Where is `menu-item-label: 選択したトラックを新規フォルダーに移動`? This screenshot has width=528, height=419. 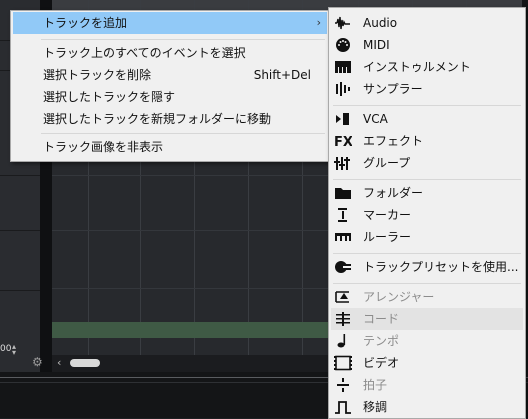 menu-item-label: 選択したトラックを新規フォルダーに移動 is located at coordinates (157, 119).